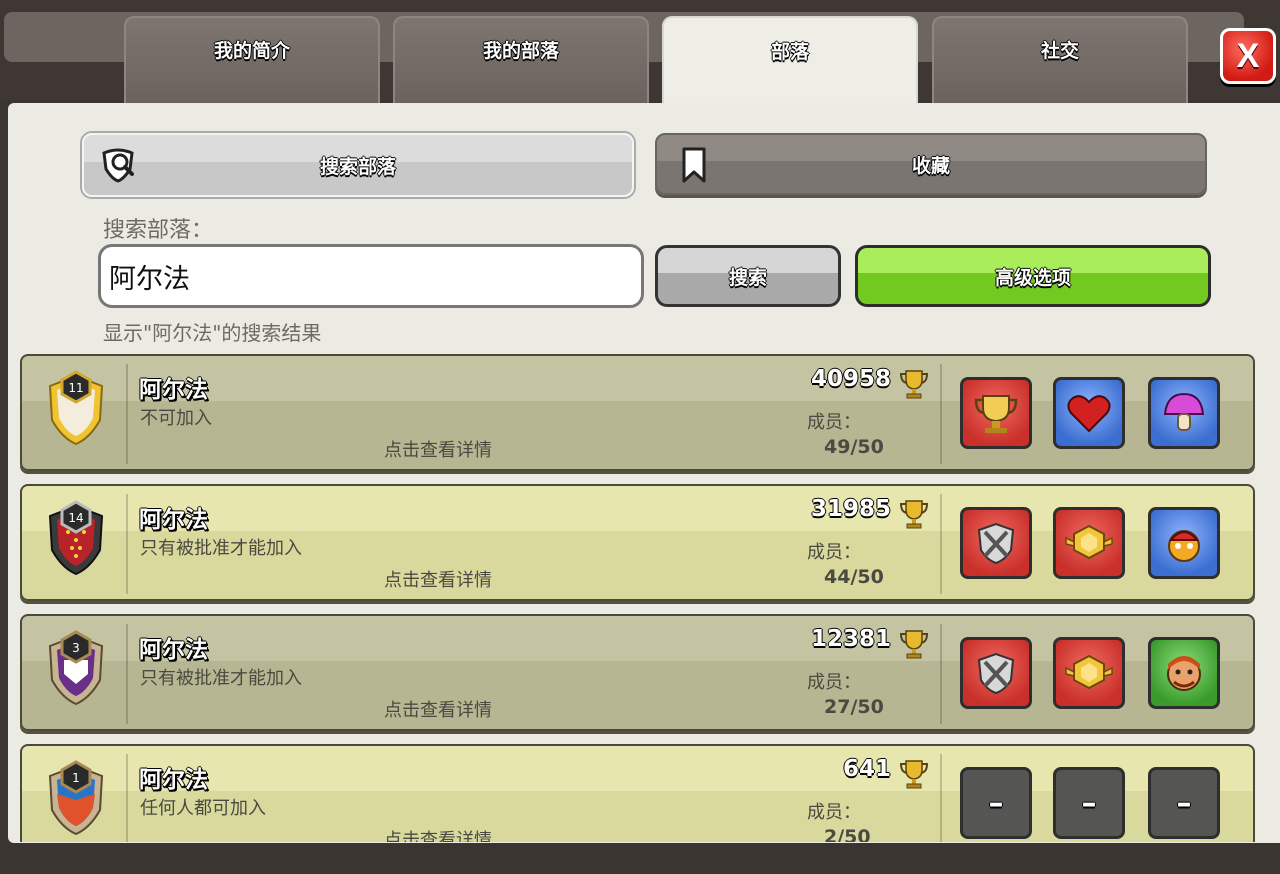 This screenshot has width=1280, height=874. I want to click on tab-my-profile: 我的简介, so click(252, 61).